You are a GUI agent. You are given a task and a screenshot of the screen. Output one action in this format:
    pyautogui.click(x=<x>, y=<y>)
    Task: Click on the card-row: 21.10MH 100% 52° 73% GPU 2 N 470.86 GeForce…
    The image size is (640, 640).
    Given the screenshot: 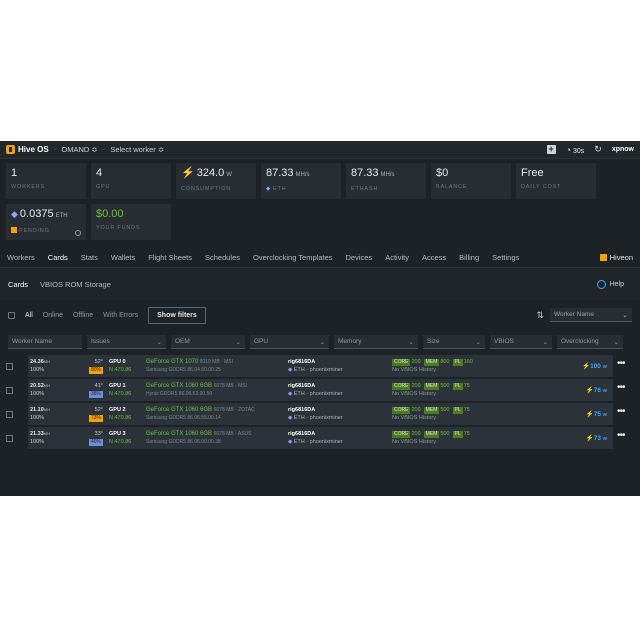 What is the action you would take?
    pyautogui.click(x=323, y=414)
    